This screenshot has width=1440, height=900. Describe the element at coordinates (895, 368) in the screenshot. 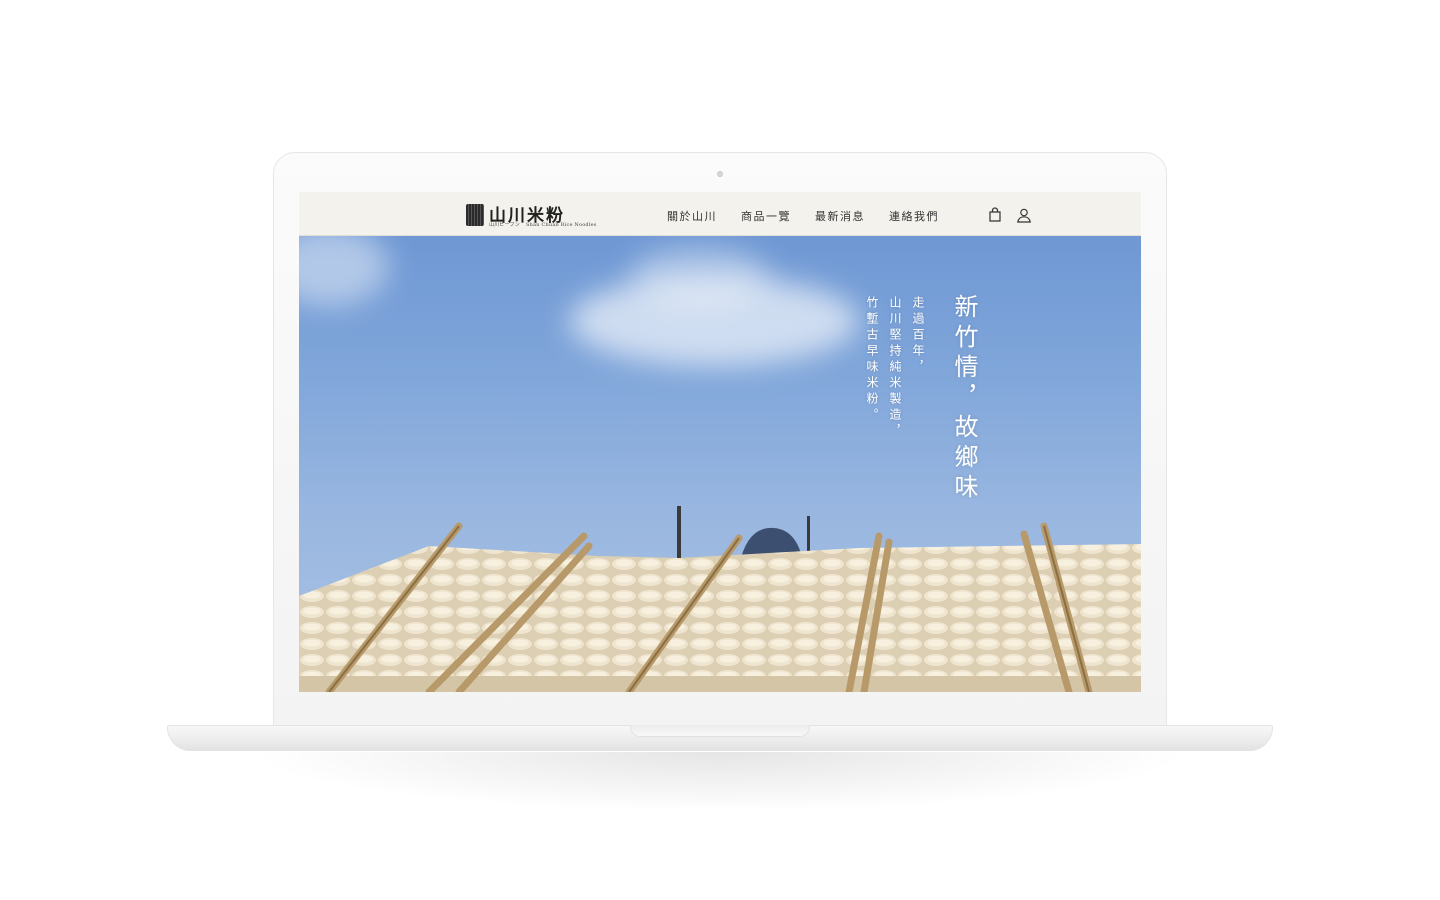

I see `hero-copy-line-2: 山川堅持純米製造，` at that location.